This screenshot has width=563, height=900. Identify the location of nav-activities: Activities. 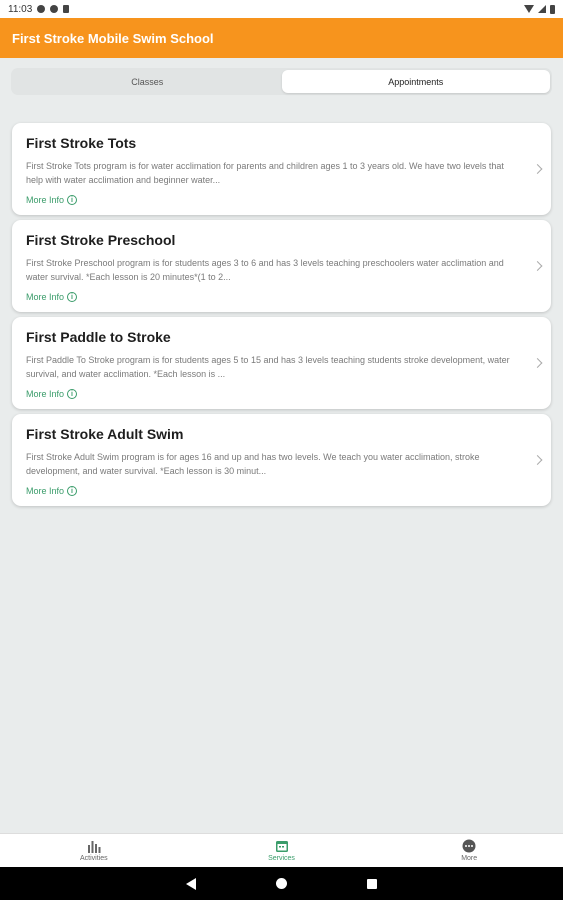
(94, 850).